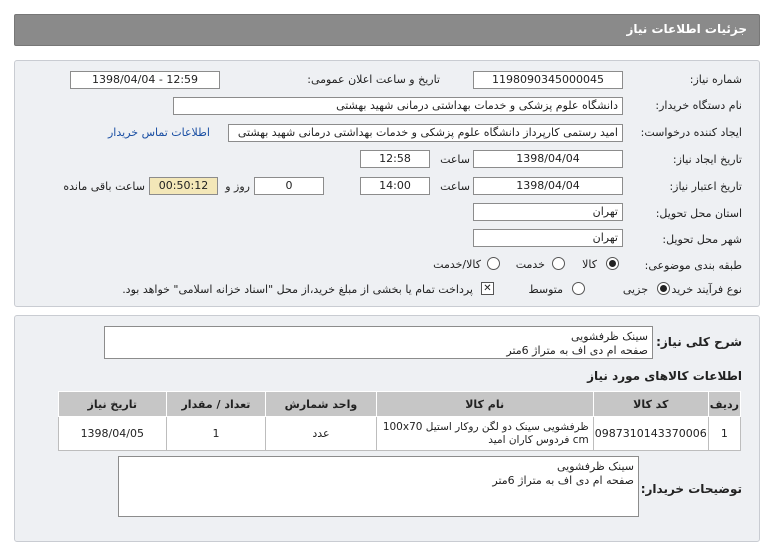  Describe the element at coordinates (699, 342) in the screenshot. I see `summary-label: شرح کلی نیاز:` at that location.